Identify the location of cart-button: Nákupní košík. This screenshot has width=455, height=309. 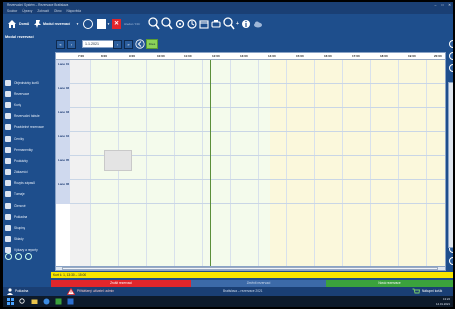
(431, 291).